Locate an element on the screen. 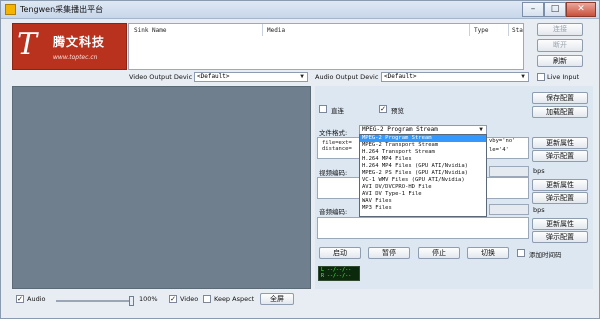  audio-codec-options is located at coordinates (423, 228).